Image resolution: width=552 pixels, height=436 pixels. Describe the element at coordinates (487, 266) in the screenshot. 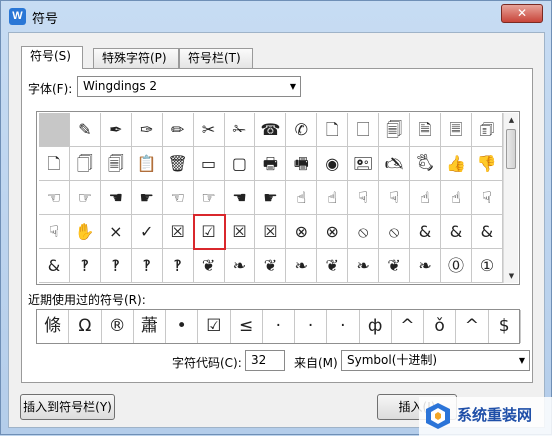

I see `symbol-cell: ①` at that location.